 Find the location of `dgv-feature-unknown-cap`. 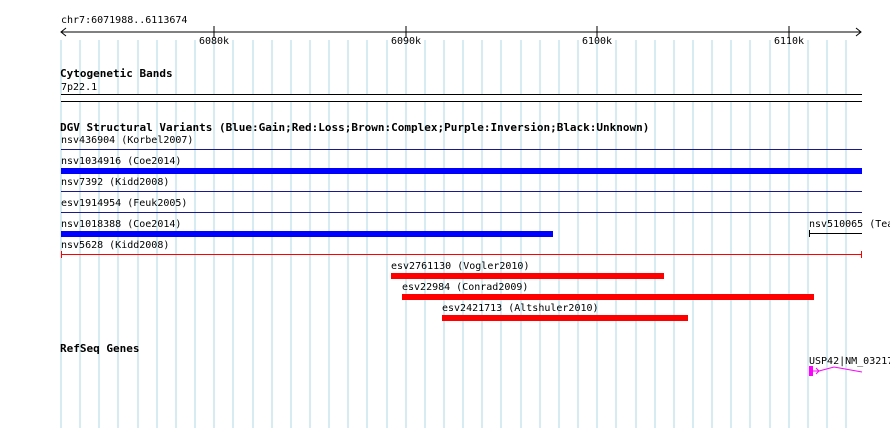

dgv-feature-unknown-cap is located at coordinates (809, 233).